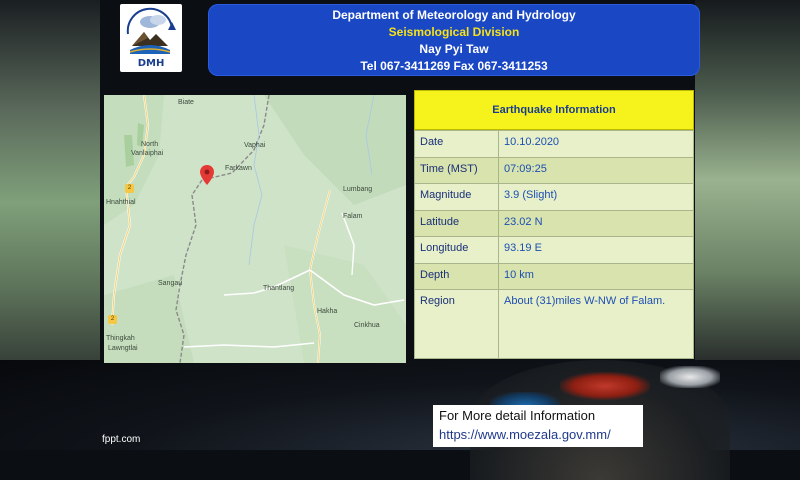 The image size is (800, 480). What do you see at coordinates (444, 248) in the screenshot?
I see `info-label: Longitude` at bounding box center [444, 248].